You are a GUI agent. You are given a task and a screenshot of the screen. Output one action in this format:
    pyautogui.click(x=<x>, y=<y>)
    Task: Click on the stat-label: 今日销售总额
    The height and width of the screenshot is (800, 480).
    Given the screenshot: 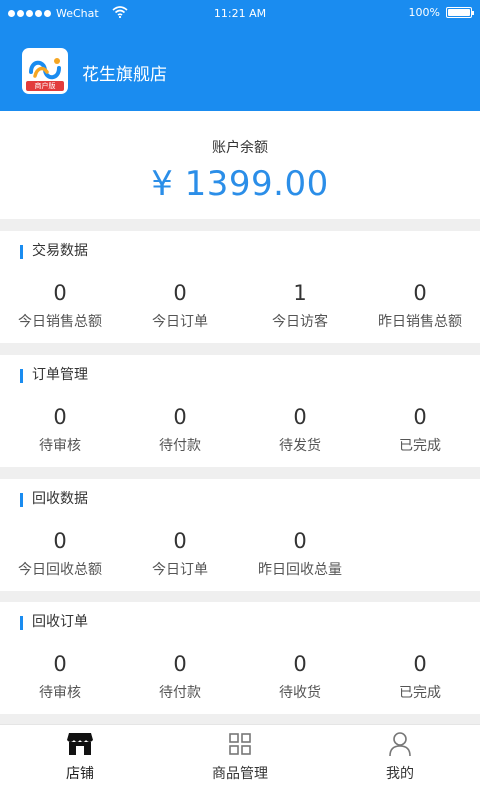 What is the action you would take?
    pyautogui.click(x=60, y=322)
    